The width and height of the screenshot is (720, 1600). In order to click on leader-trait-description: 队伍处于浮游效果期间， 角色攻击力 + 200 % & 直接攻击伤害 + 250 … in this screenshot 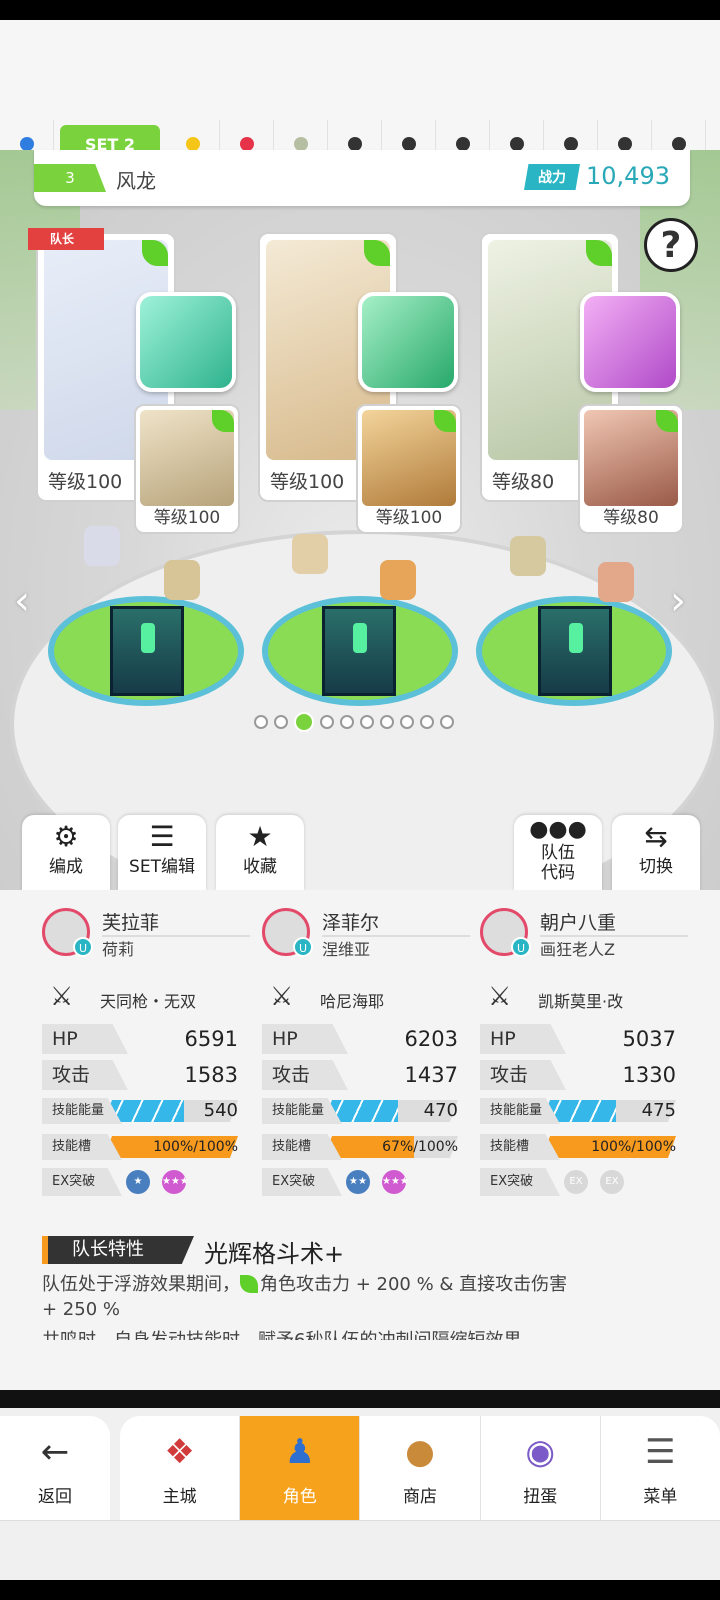, I will do `click(327, 1297)`.